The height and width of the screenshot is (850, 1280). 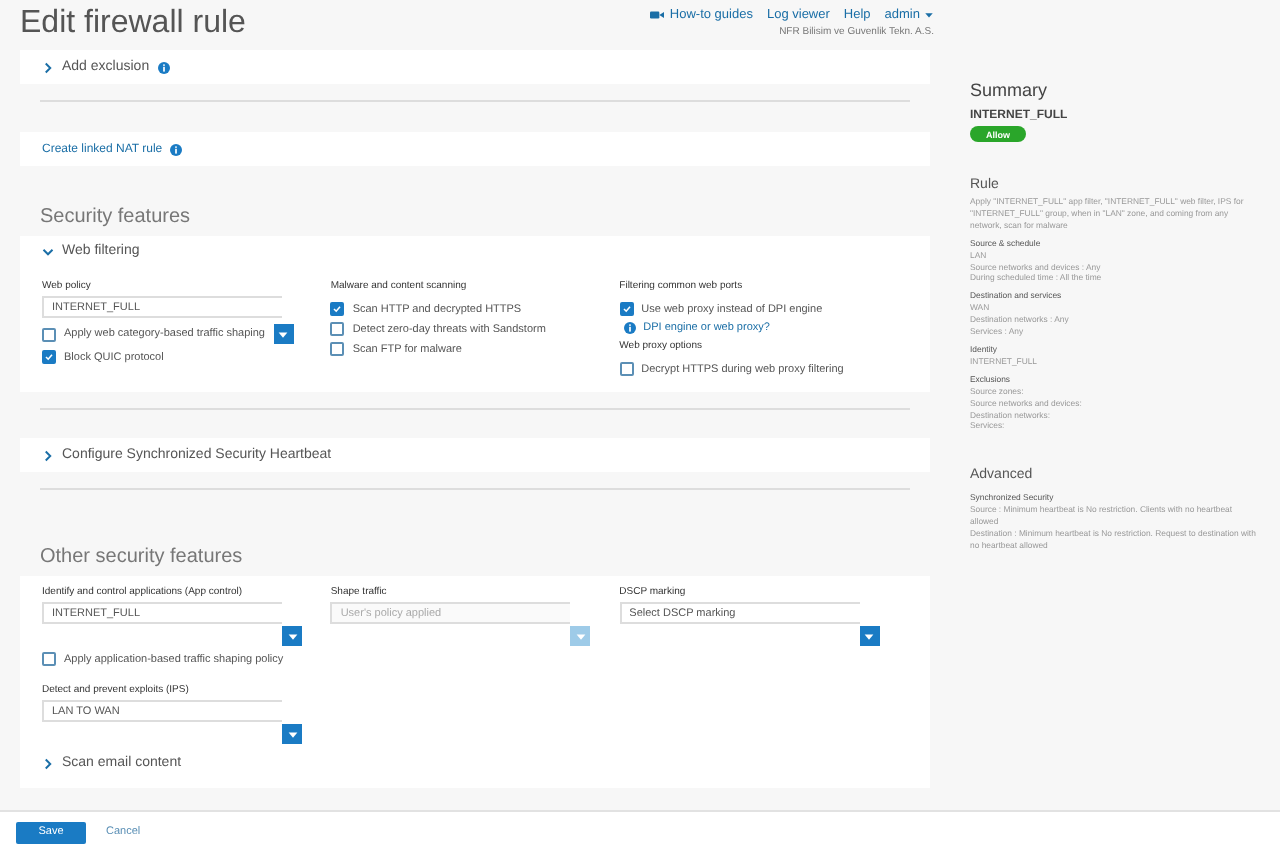 I want to click on summary-heading: Summary, so click(x=1009, y=90).